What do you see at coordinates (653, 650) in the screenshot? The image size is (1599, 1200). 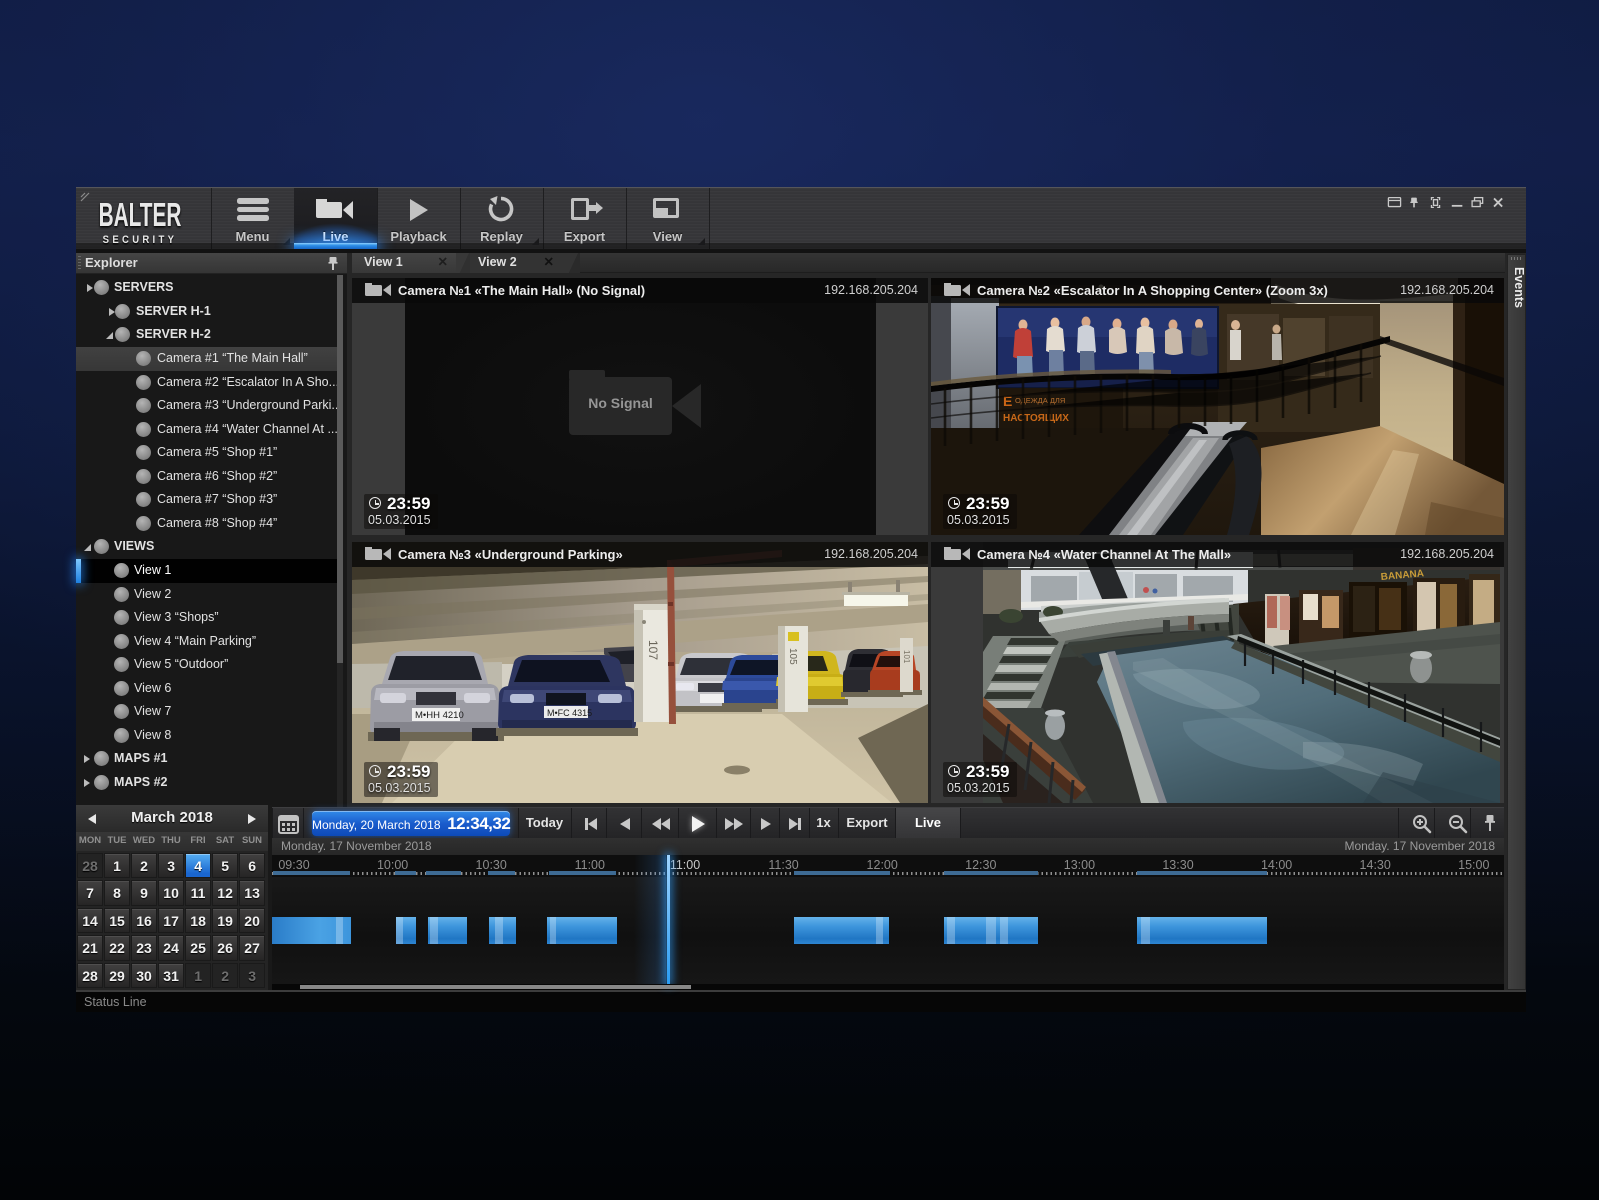 I see `svg-text: 107` at bounding box center [653, 650].